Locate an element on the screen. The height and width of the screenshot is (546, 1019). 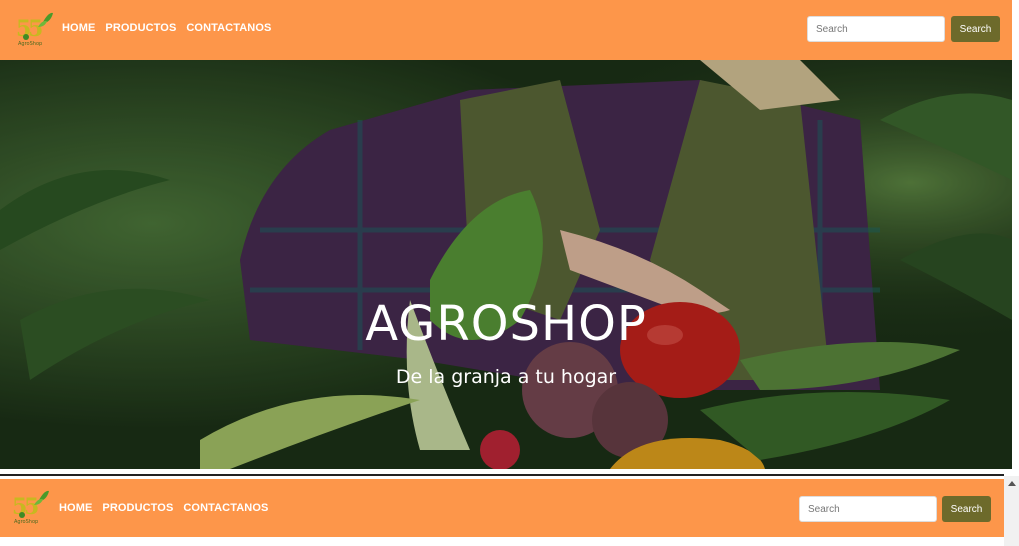
page-bottom is located at coordinates (502, 541).